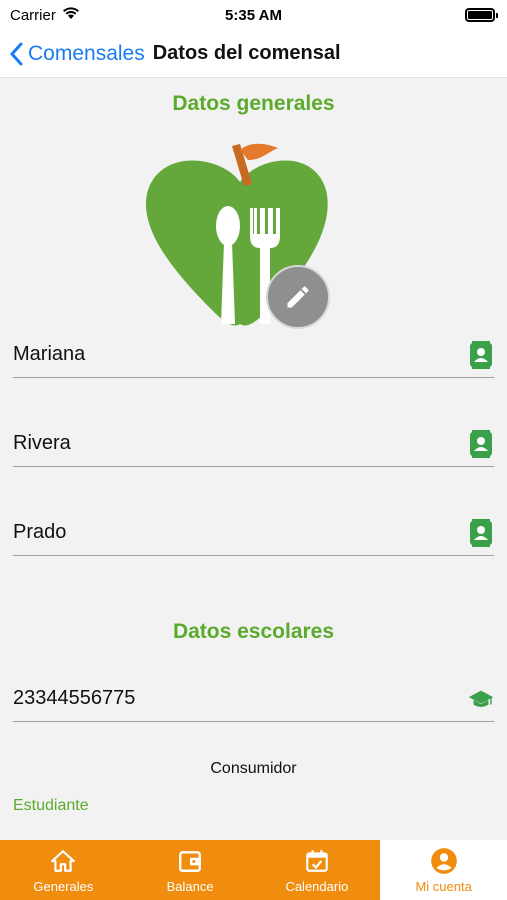 The image size is (507, 900). I want to click on account-icon, so click(444, 861).